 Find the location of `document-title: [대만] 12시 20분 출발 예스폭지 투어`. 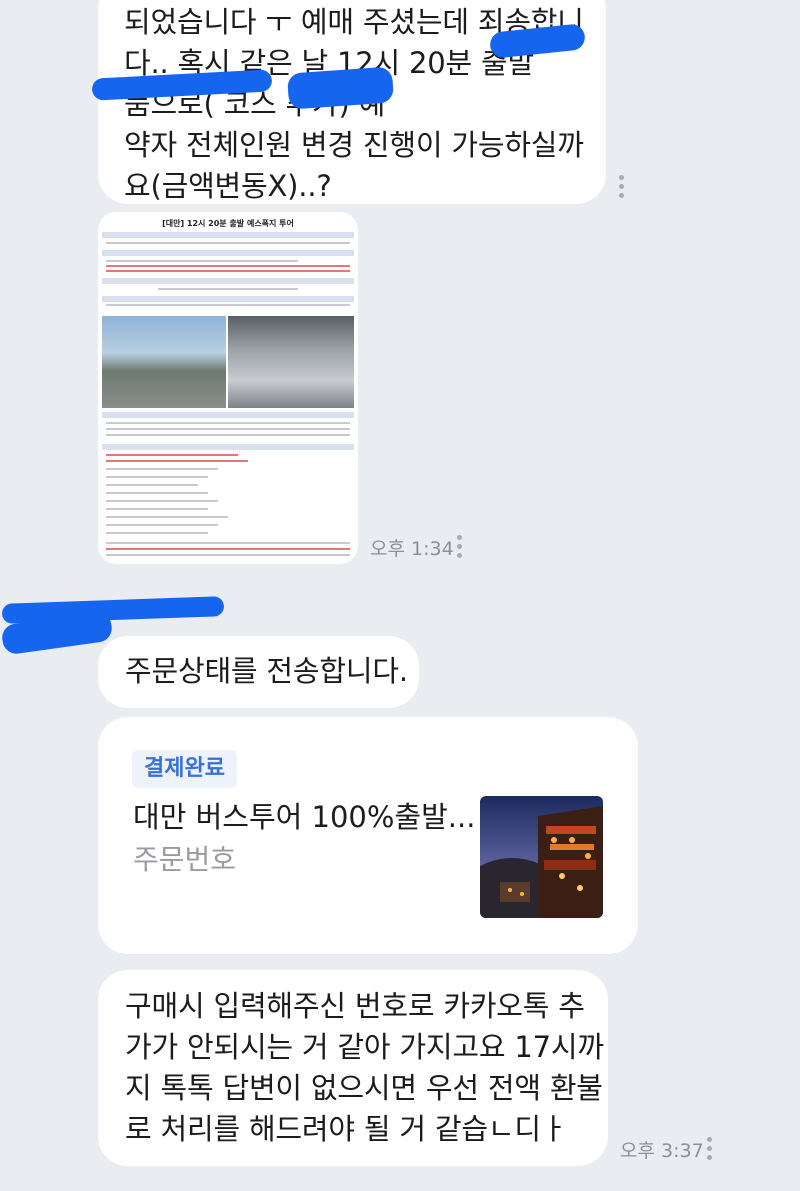

document-title: [대만] 12시 20분 출발 예스폭지 투어 is located at coordinates (228, 223).